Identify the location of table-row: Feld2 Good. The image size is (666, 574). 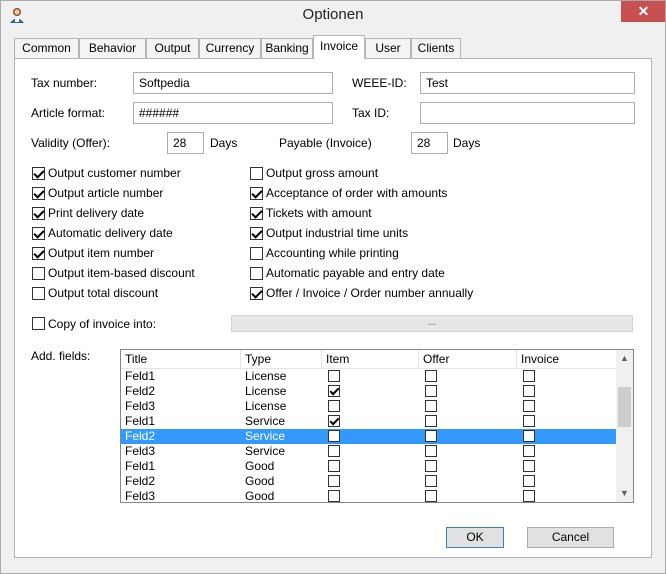
(369, 481).